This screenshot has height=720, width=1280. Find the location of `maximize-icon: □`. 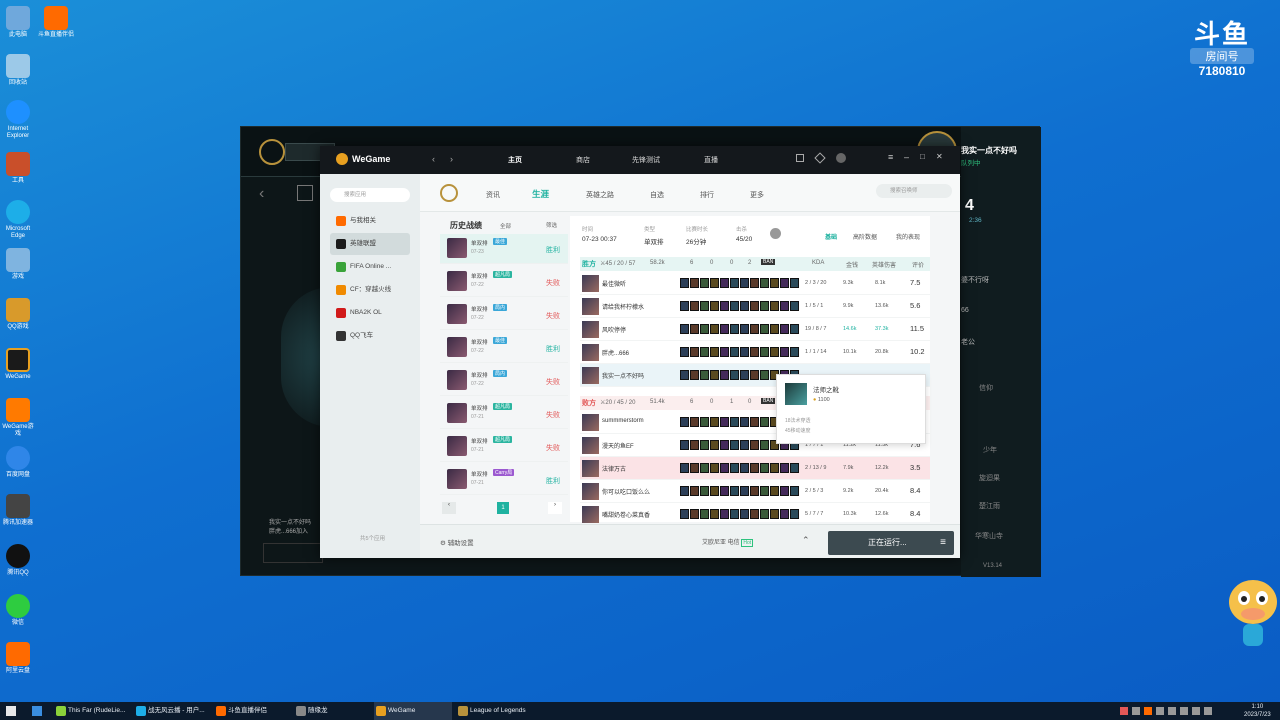

maximize-icon: □ is located at coordinates (922, 156).